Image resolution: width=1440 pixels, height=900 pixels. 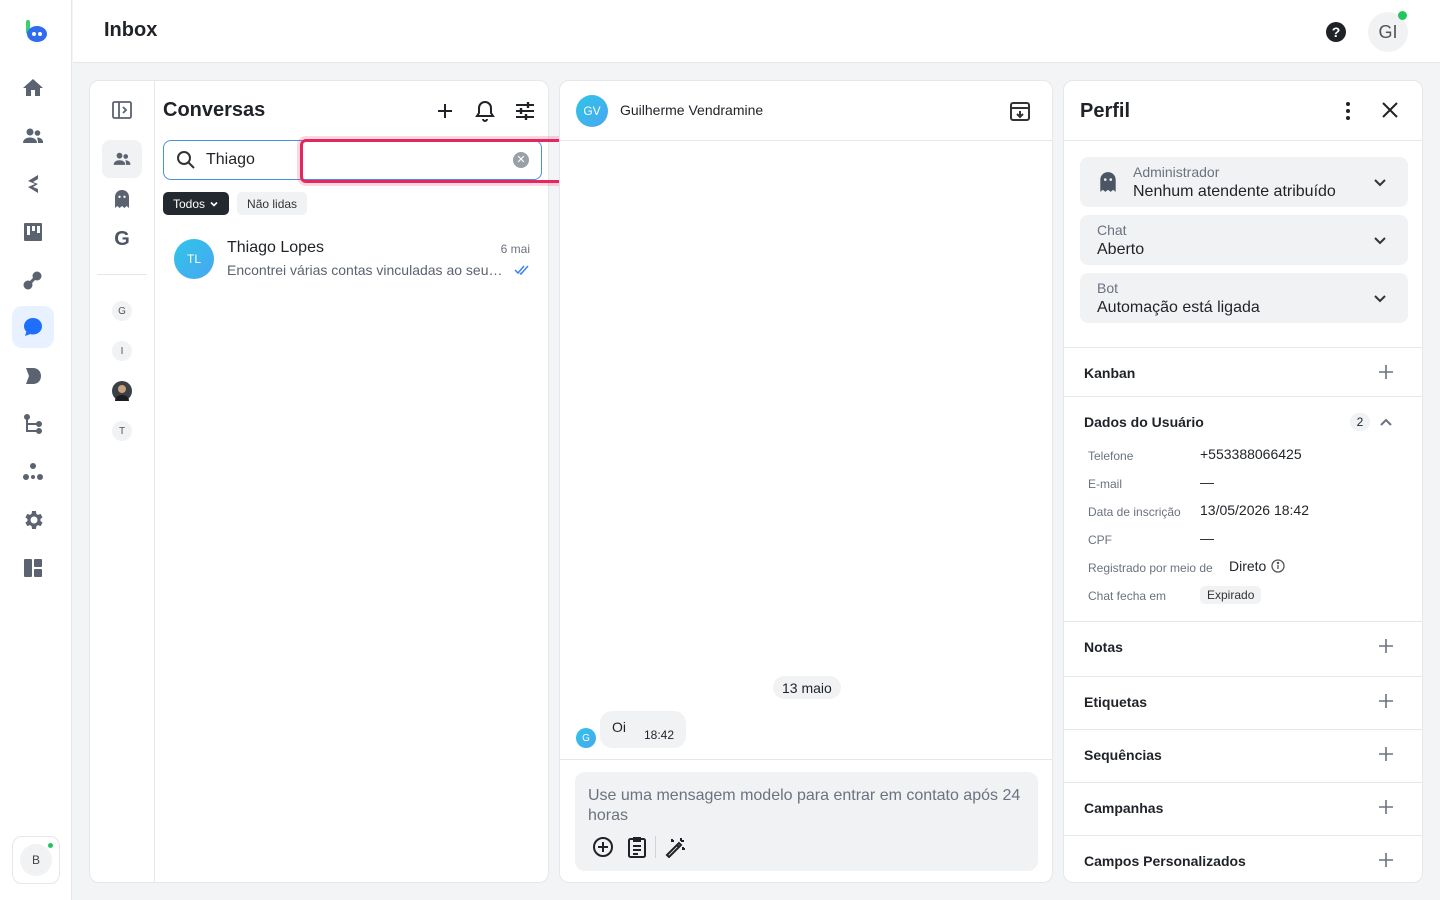 What do you see at coordinates (525, 111) in the screenshot?
I see `filter-sliders-icon` at bounding box center [525, 111].